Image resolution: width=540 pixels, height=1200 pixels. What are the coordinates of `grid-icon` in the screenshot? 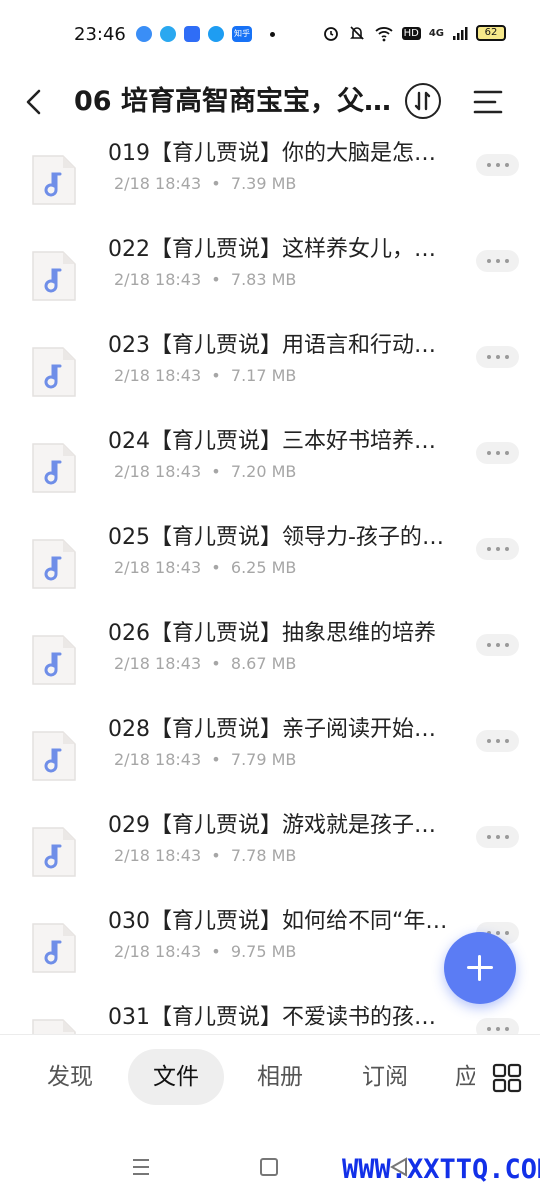 It's located at (507, 1078).